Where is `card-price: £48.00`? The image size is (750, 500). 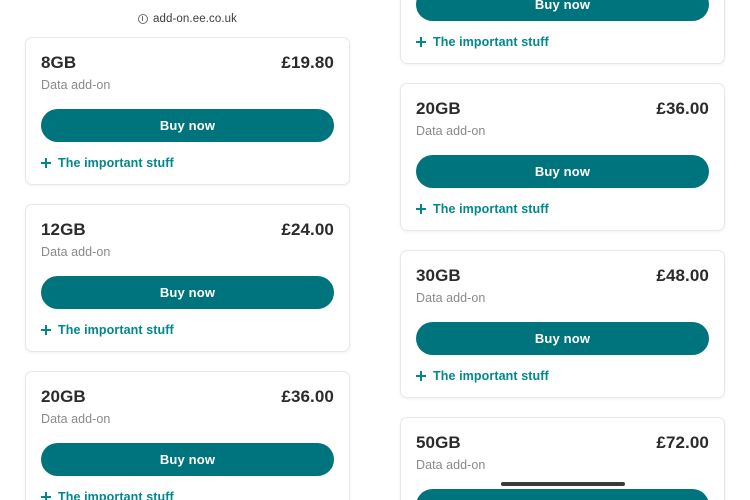 card-price: £48.00 is located at coordinates (682, 275).